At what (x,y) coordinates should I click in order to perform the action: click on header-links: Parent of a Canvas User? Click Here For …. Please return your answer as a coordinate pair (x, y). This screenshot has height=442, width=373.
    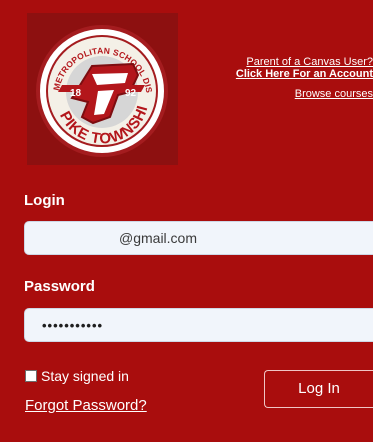
    Looking at the image, I should click on (301, 78).